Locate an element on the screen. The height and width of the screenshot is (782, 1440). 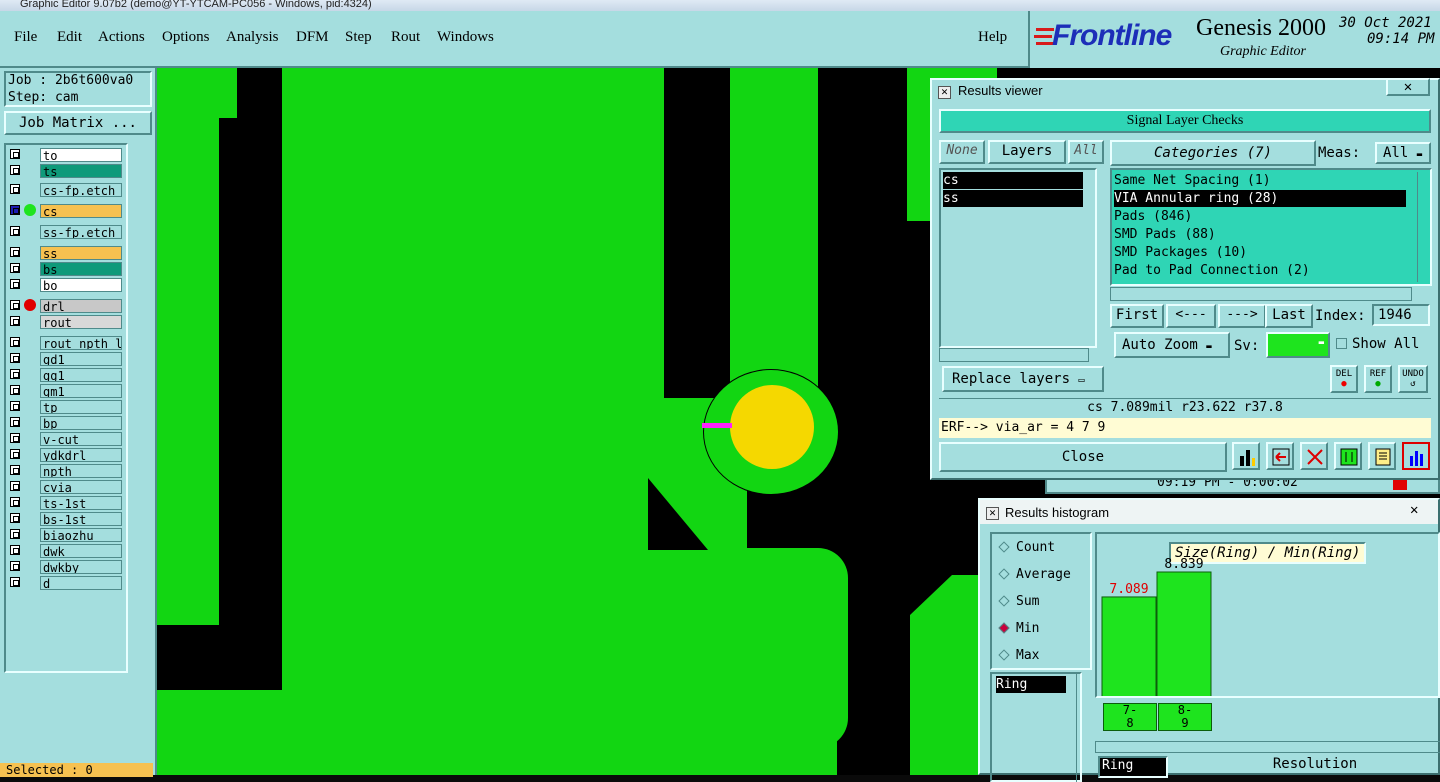
category-item: Same Net Spacing (1) is located at coordinates (1260, 180).